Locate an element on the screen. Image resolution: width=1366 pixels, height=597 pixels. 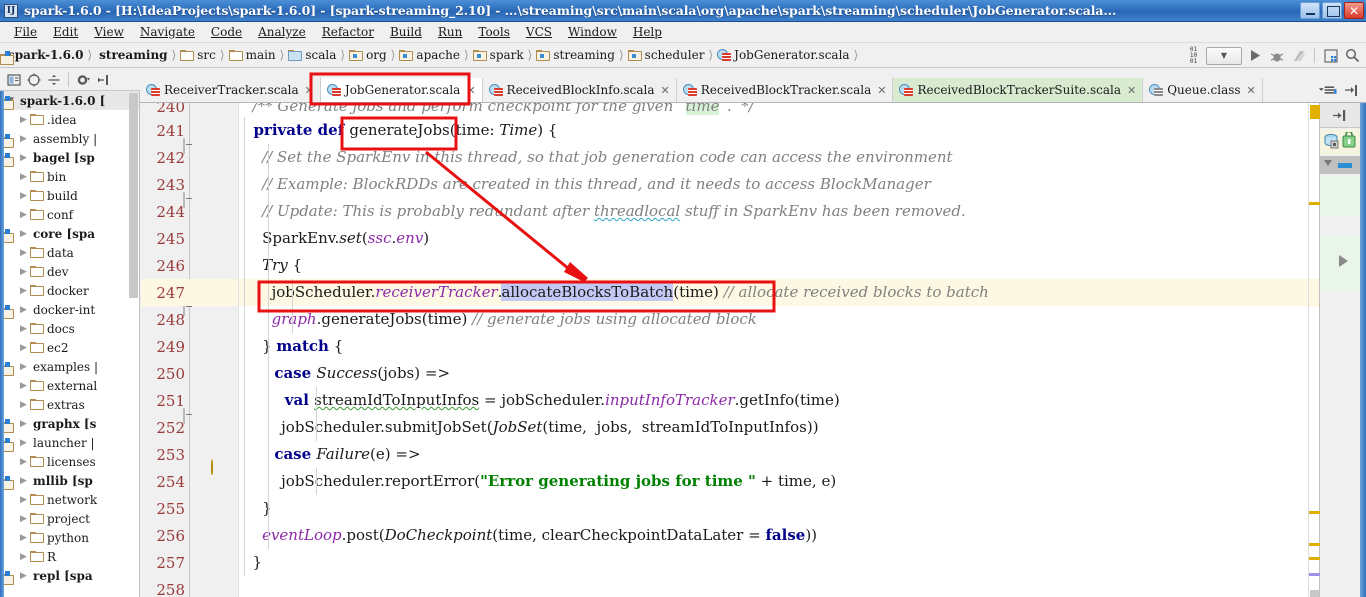
tree-node-core: ▶ core [spa is located at coordinates (69, 233).